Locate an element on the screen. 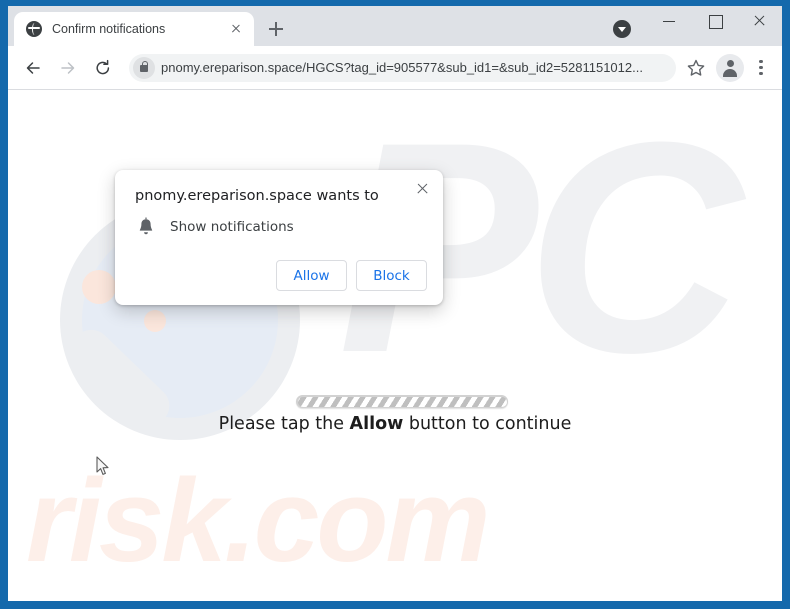  instruction-suffix: button to continue is located at coordinates (487, 424).